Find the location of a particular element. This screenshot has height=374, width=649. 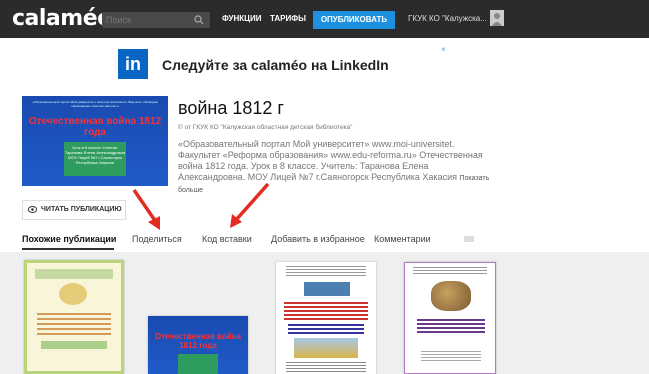

search-box is located at coordinates (156, 20).